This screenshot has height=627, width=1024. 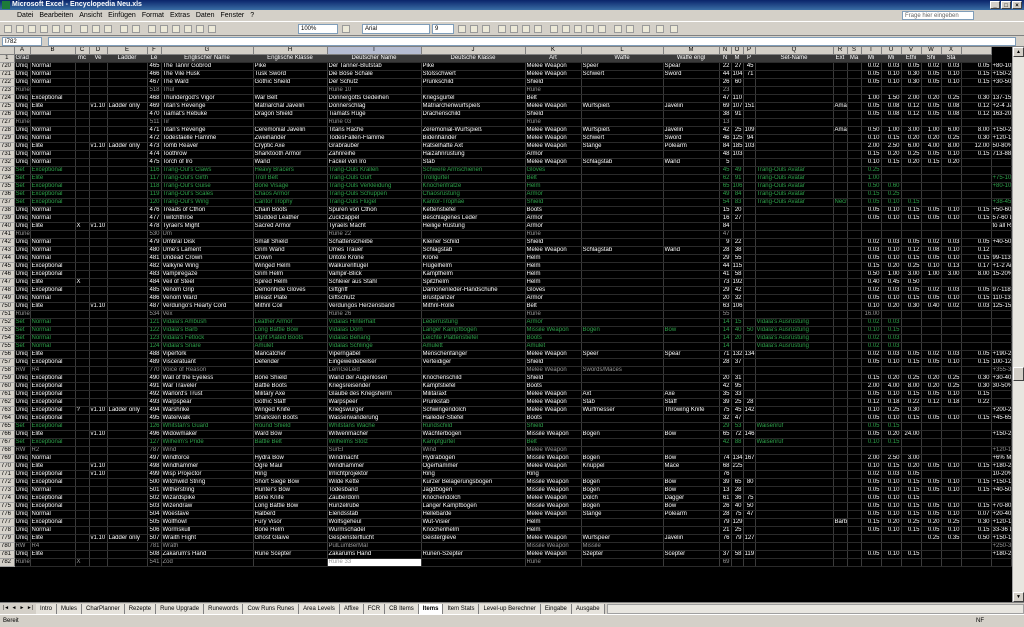 I want to click on cell: Tyraels Macht, so click(x=374, y=227).